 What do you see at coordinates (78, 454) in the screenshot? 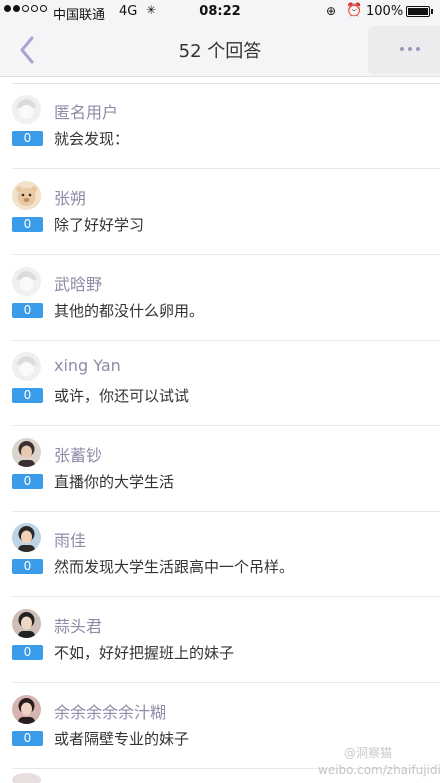
I see `username: 张蓄钞` at bounding box center [78, 454].